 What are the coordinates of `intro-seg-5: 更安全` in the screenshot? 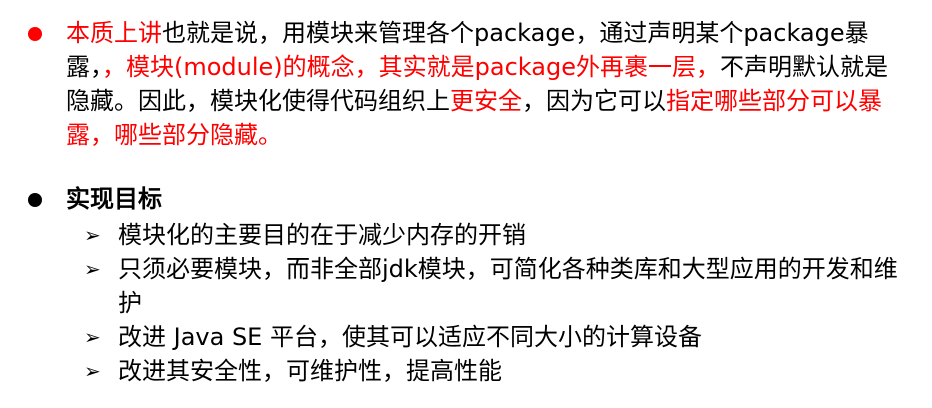 It's located at (486, 101).